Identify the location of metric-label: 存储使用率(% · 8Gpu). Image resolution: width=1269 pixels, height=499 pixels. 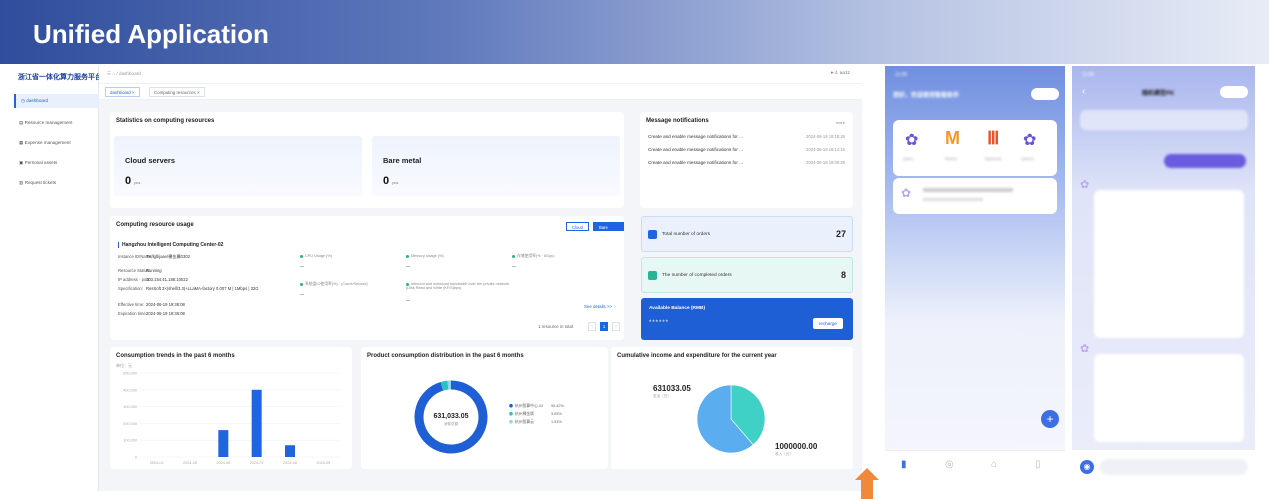
(533, 256).